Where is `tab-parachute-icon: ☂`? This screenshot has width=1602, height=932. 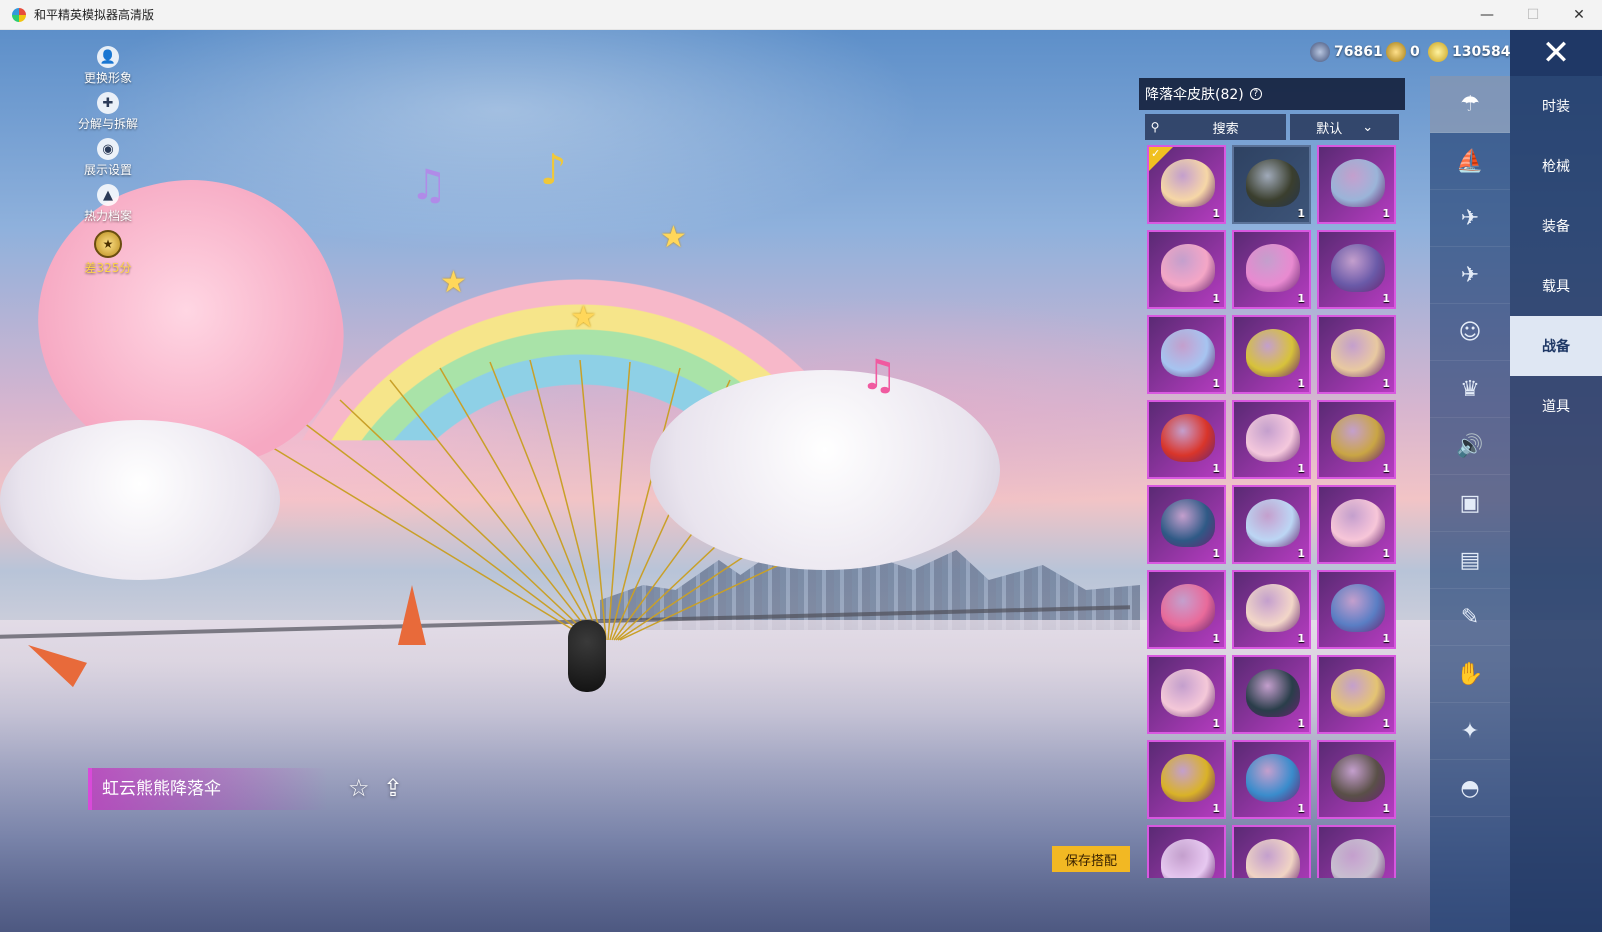
tab-parachute-icon: ☂ is located at coordinates (1470, 104).